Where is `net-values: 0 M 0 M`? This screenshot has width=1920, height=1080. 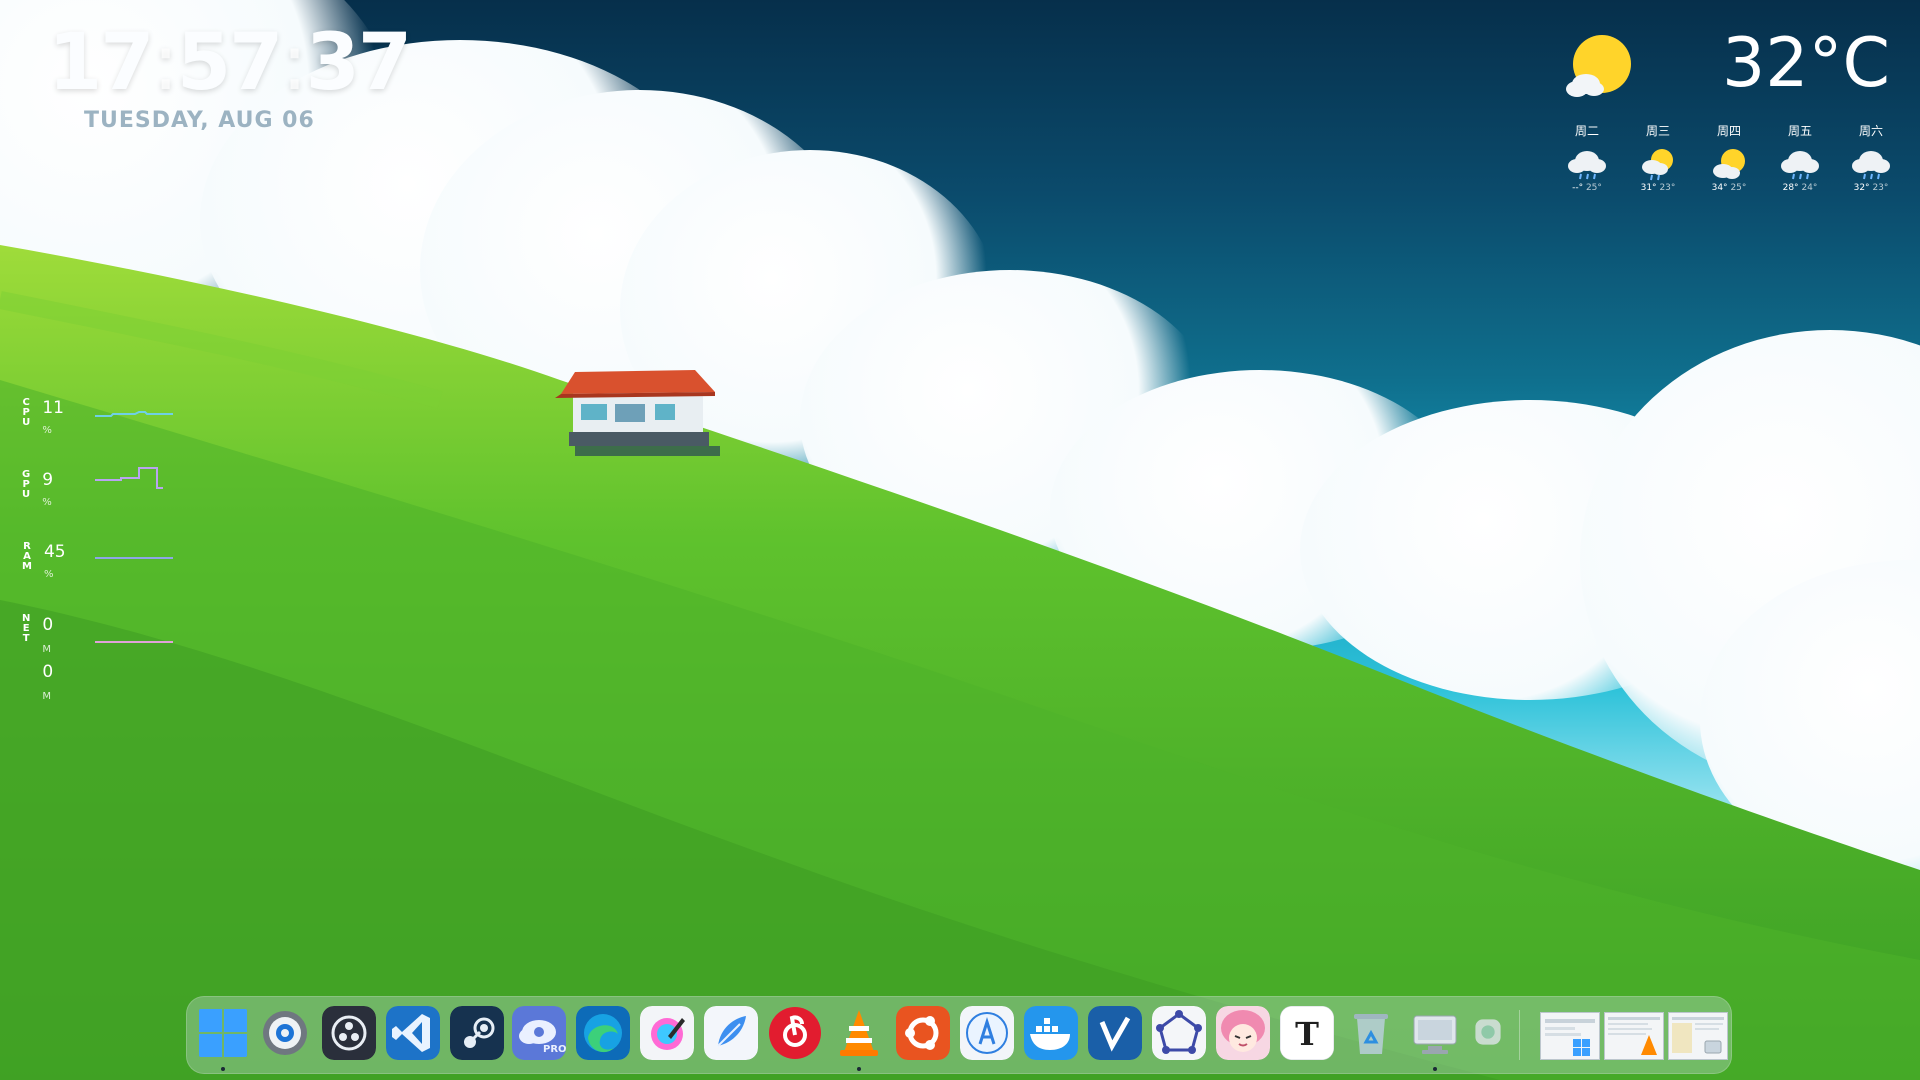 net-values: 0 M 0 M is located at coordinates (49, 661).